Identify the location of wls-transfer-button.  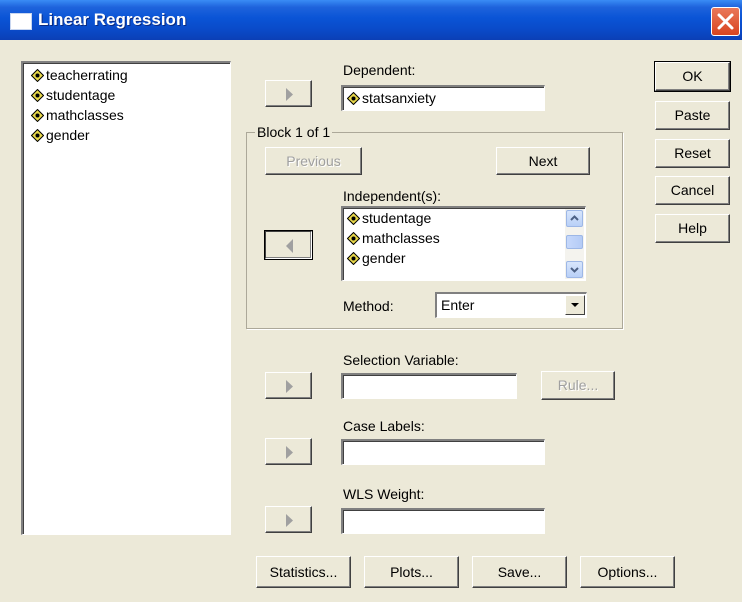
(288, 519).